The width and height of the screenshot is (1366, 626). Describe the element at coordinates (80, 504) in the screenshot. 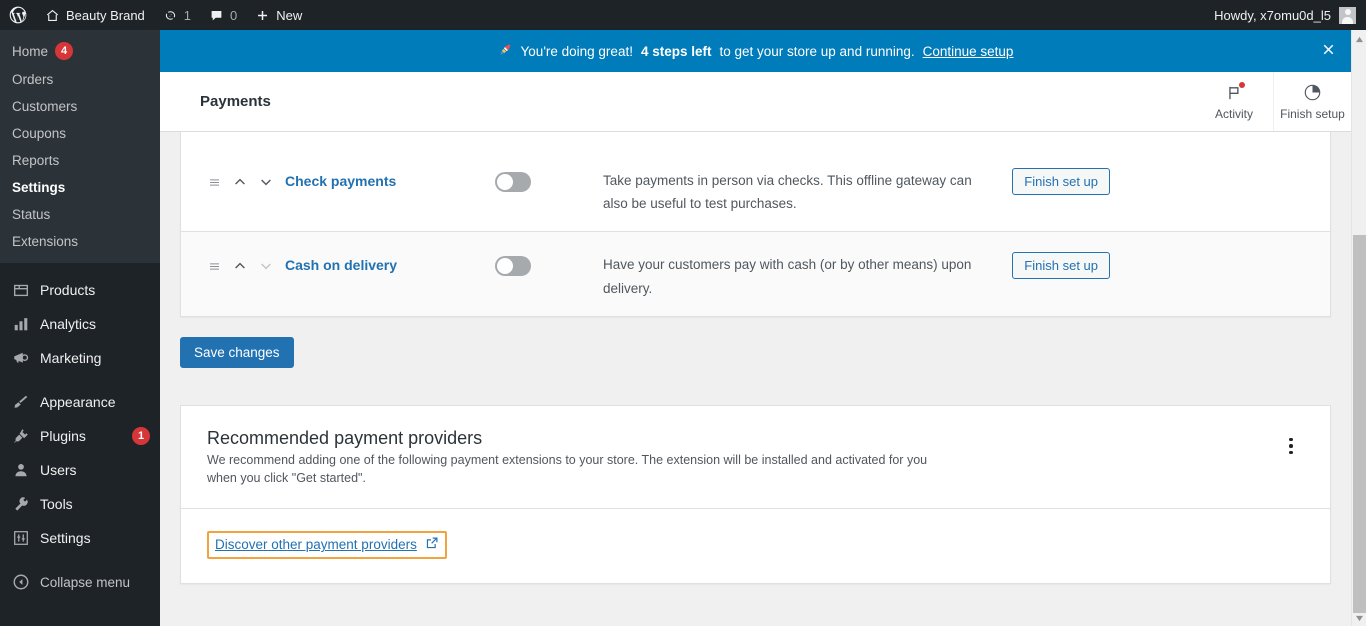

I see `sidebar-item-tools: Tools` at that location.